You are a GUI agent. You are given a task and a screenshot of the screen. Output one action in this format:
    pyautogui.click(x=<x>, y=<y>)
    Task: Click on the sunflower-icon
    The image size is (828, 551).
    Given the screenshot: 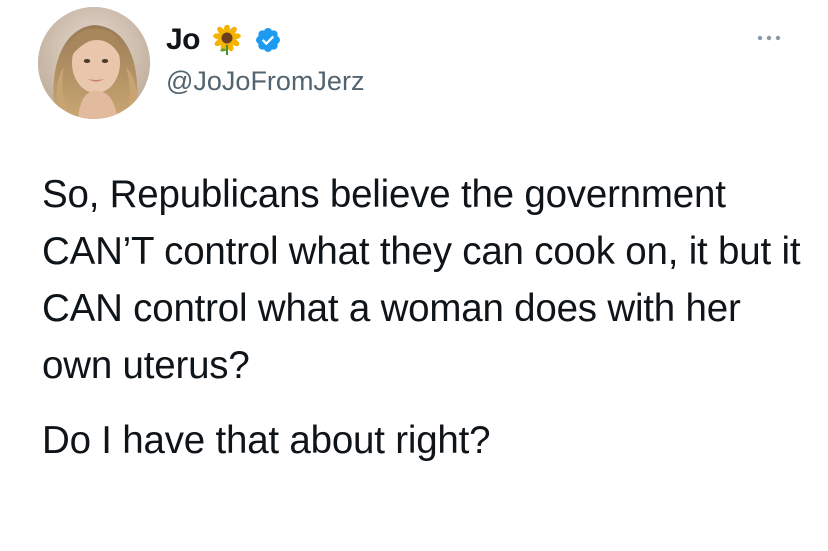 What is the action you would take?
    pyautogui.click(x=227, y=39)
    